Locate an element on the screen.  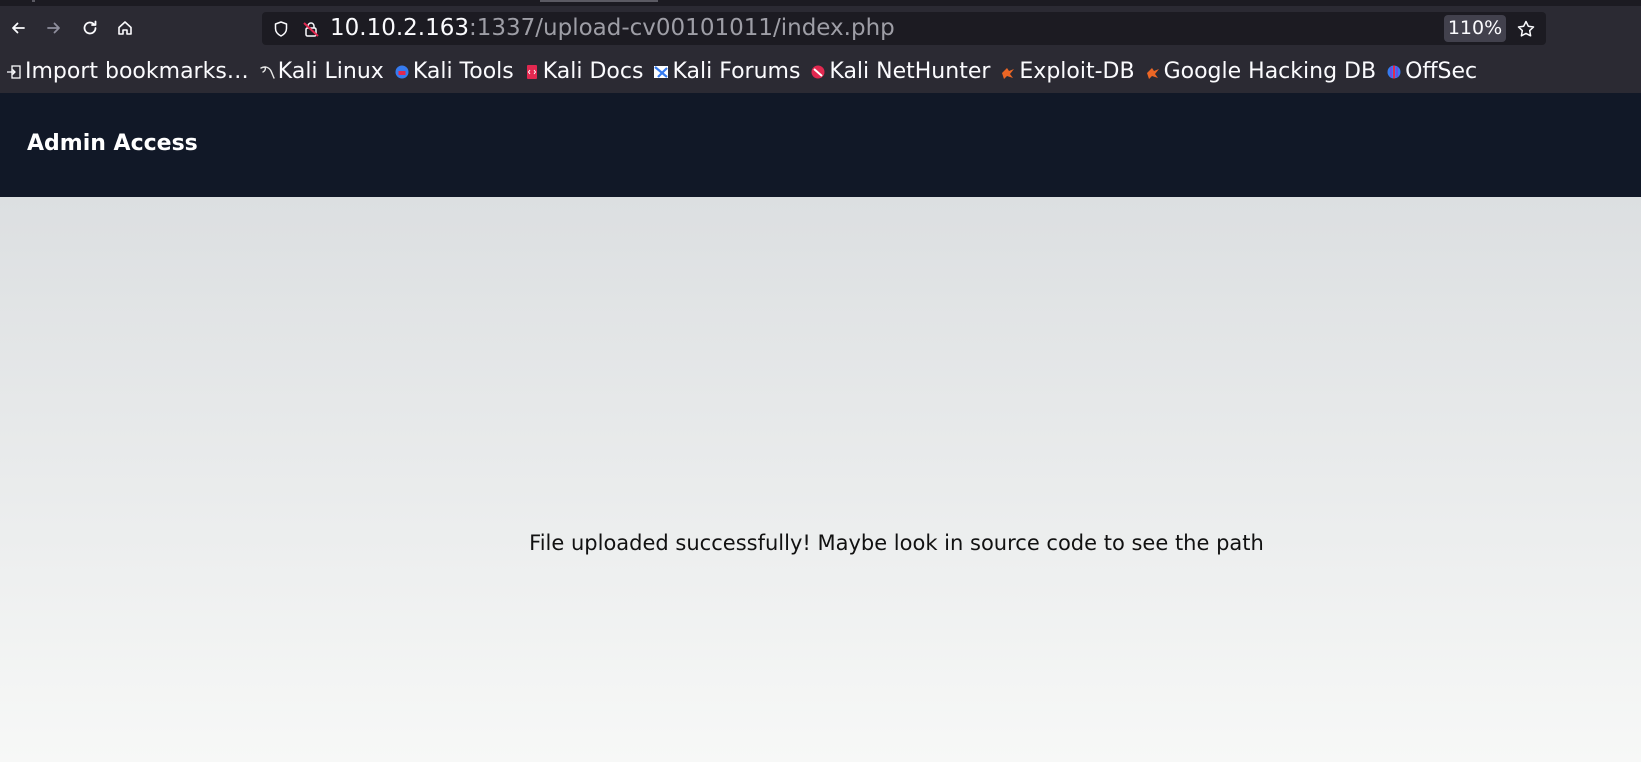
bookmark-kali-linux: Kali Linux is located at coordinates (321, 71).